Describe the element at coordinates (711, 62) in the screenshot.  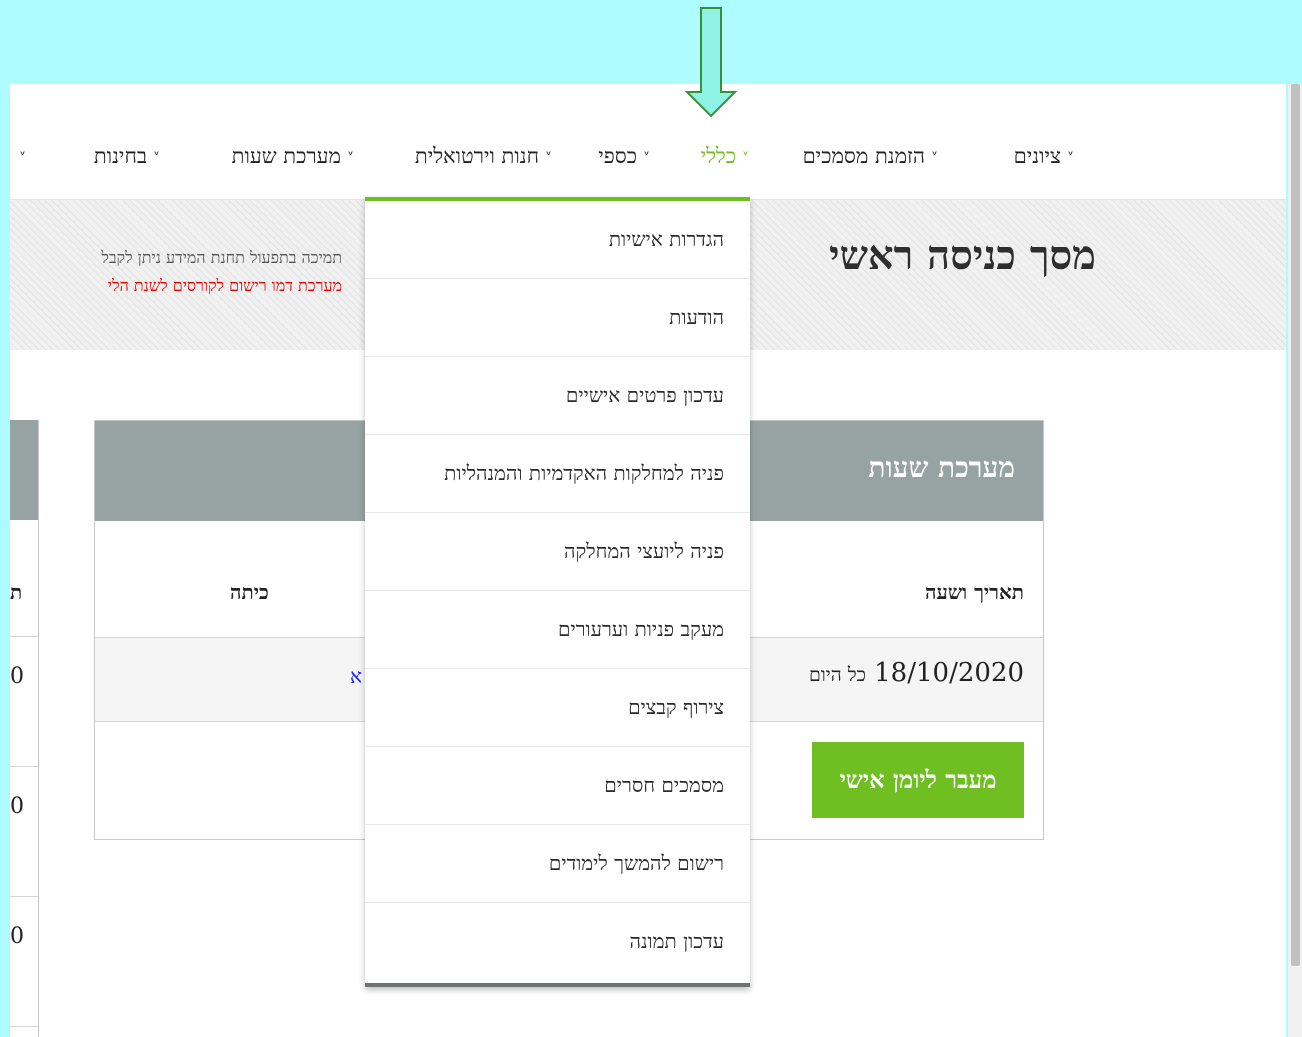
I see `annotation-arrow-icon` at that location.